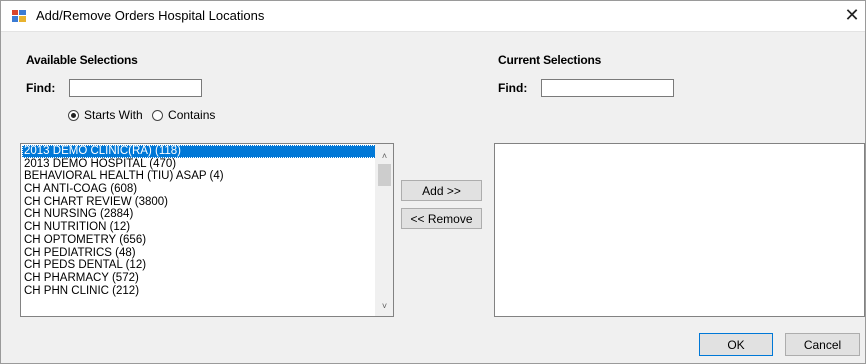  I want to click on starts-with-radio: Starts With, so click(105, 115).